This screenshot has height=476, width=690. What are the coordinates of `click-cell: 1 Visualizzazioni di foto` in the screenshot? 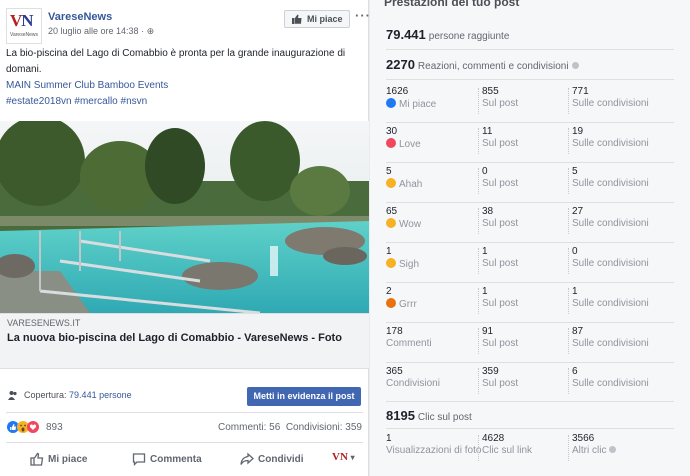 It's located at (434, 450).